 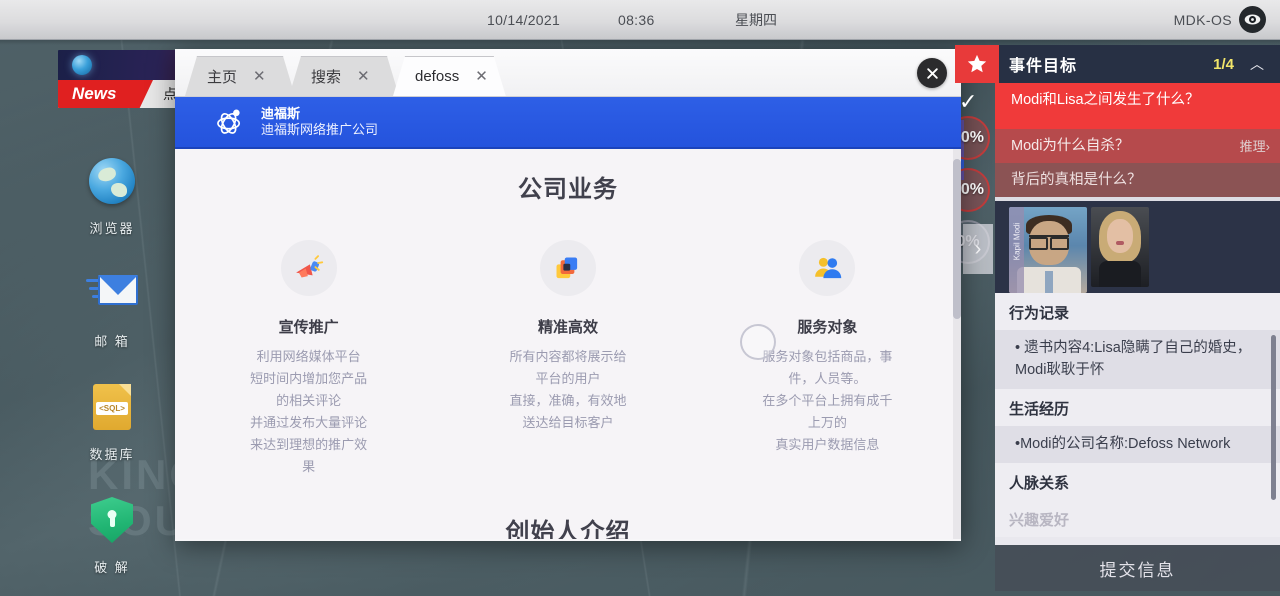 What do you see at coordinates (567, 327) in the screenshot?
I see `feature-title: 精准高效` at bounding box center [567, 327].